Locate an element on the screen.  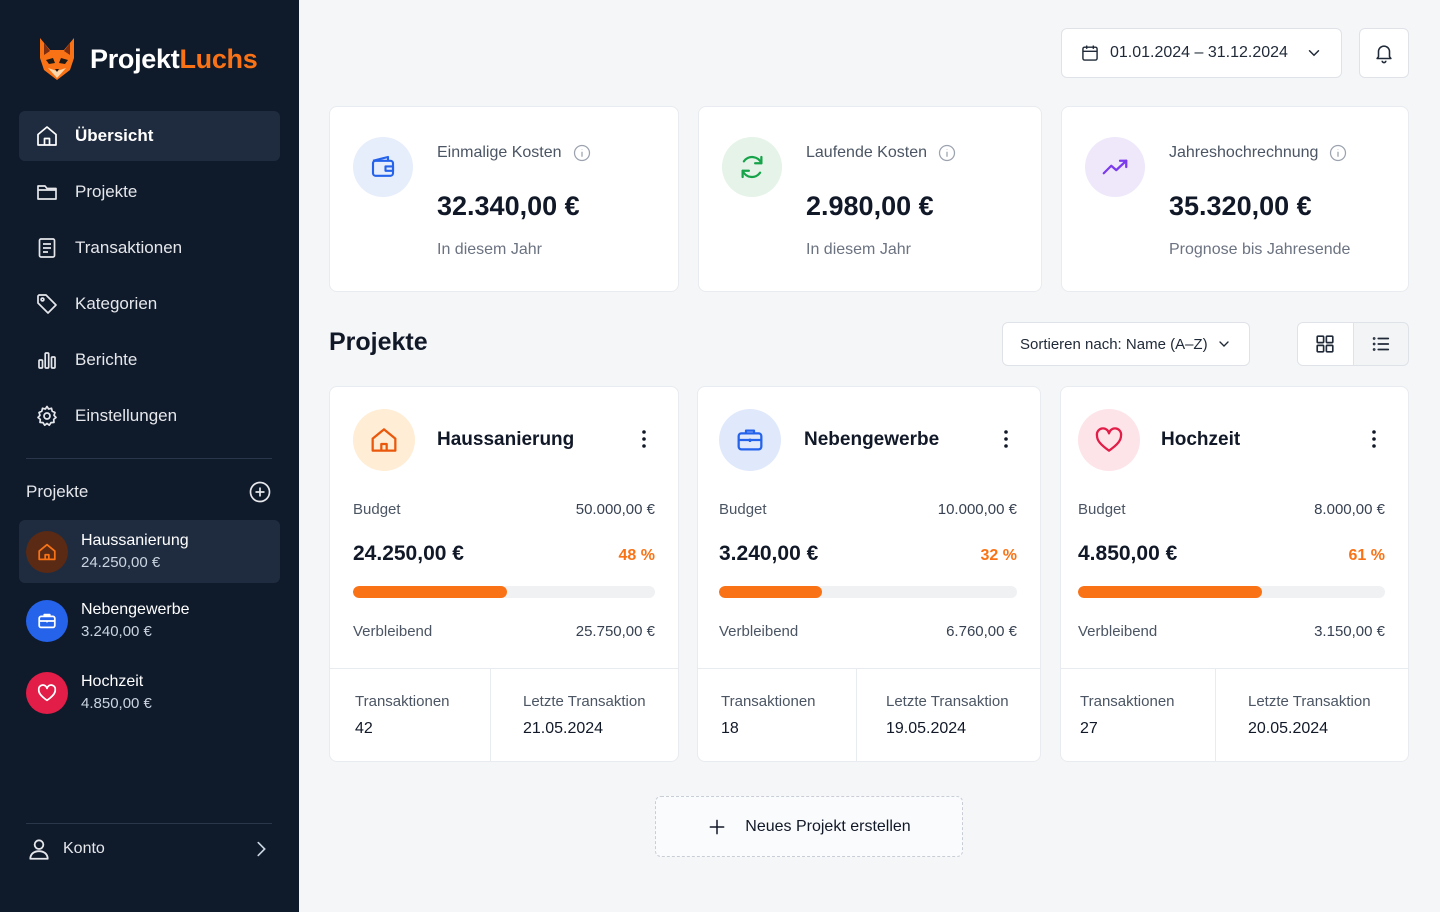
plus-icon is located at coordinates (717, 826).